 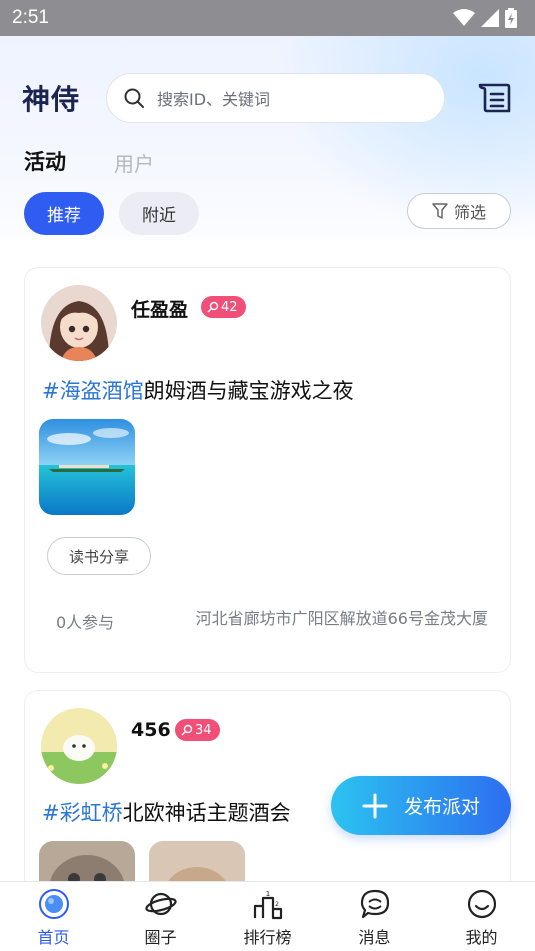 What do you see at coordinates (375, 805) in the screenshot?
I see `plus-icon` at bounding box center [375, 805].